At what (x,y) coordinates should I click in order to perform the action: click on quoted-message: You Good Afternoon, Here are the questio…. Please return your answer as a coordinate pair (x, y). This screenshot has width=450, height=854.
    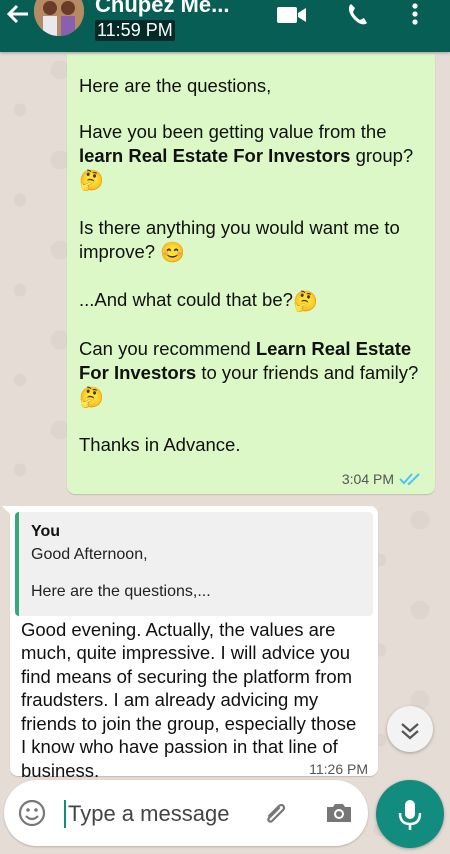
    Looking at the image, I should click on (194, 564).